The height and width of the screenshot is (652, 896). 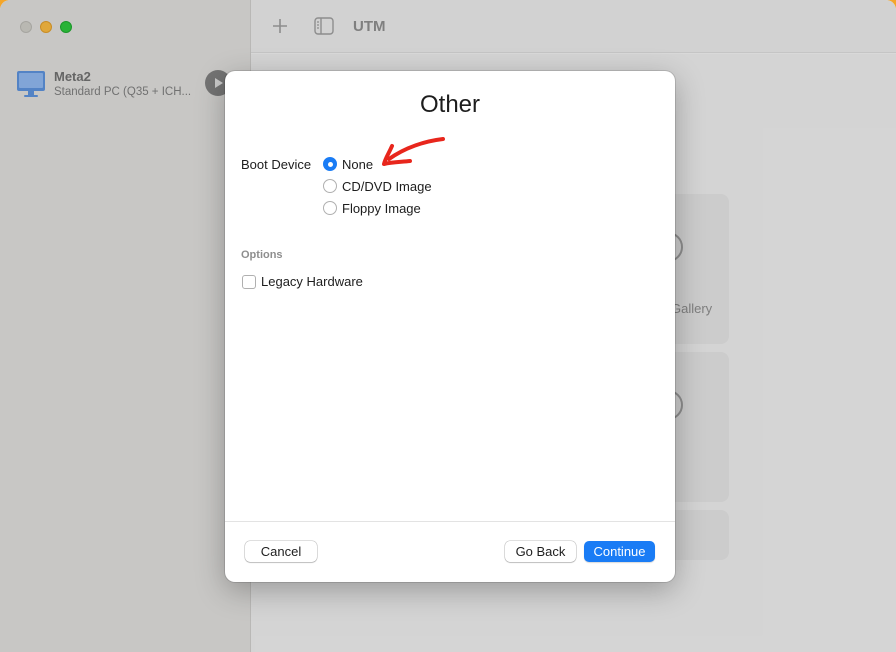 I want to click on radio-label: None, so click(x=358, y=164).